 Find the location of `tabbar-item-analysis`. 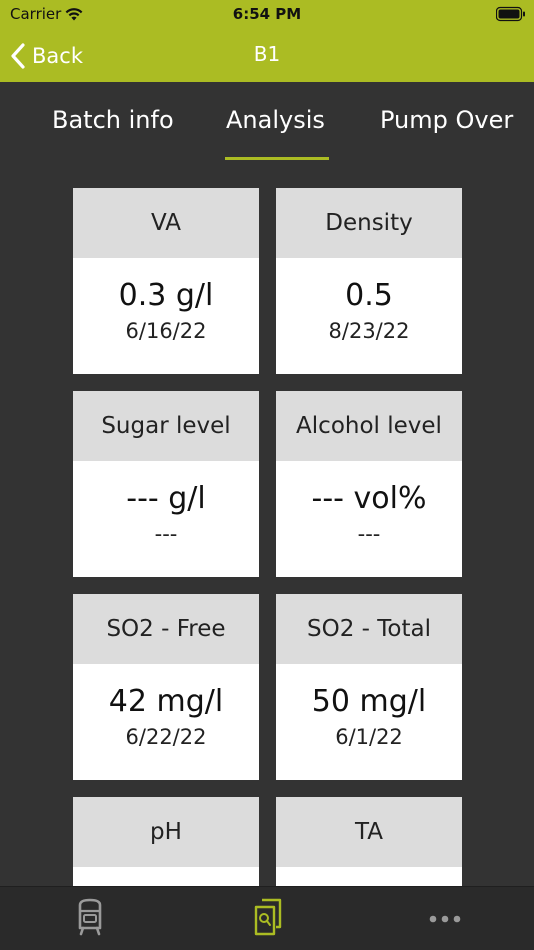

tabbar-item-analysis is located at coordinates (267, 919).